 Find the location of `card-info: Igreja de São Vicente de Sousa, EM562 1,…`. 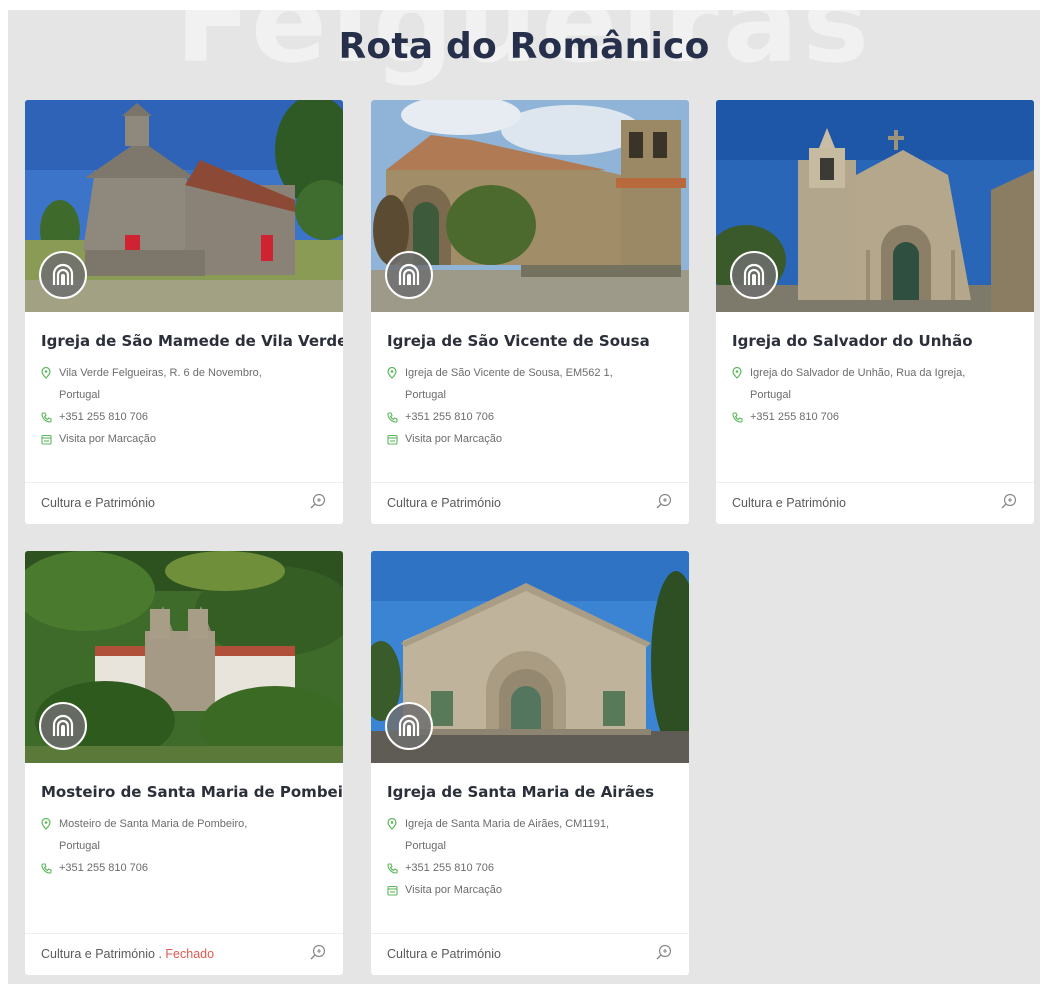

card-info: Igreja de São Vicente de Sousa, EM562 1,… is located at coordinates (512, 406).